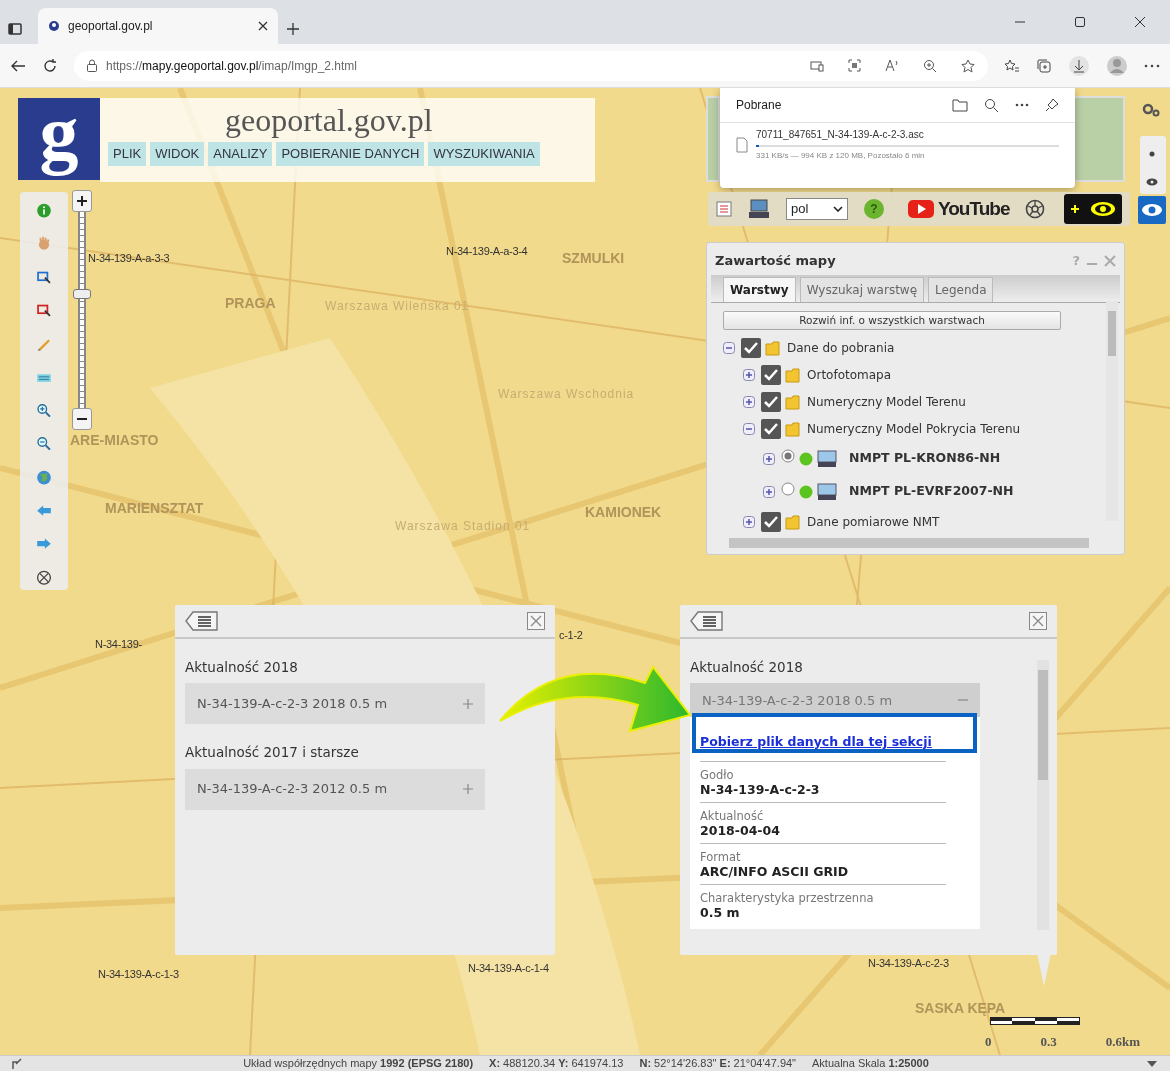 This screenshot has height=1072, width=1170. What do you see at coordinates (817, 65) in the screenshot?
I see `screen-icon` at bounding box center [817, 65].